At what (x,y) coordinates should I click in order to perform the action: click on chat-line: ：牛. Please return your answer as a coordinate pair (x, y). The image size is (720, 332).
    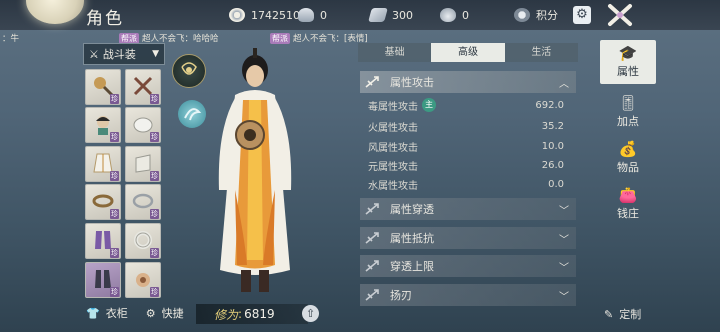
    Looking at the image, I should click on (10, 38).